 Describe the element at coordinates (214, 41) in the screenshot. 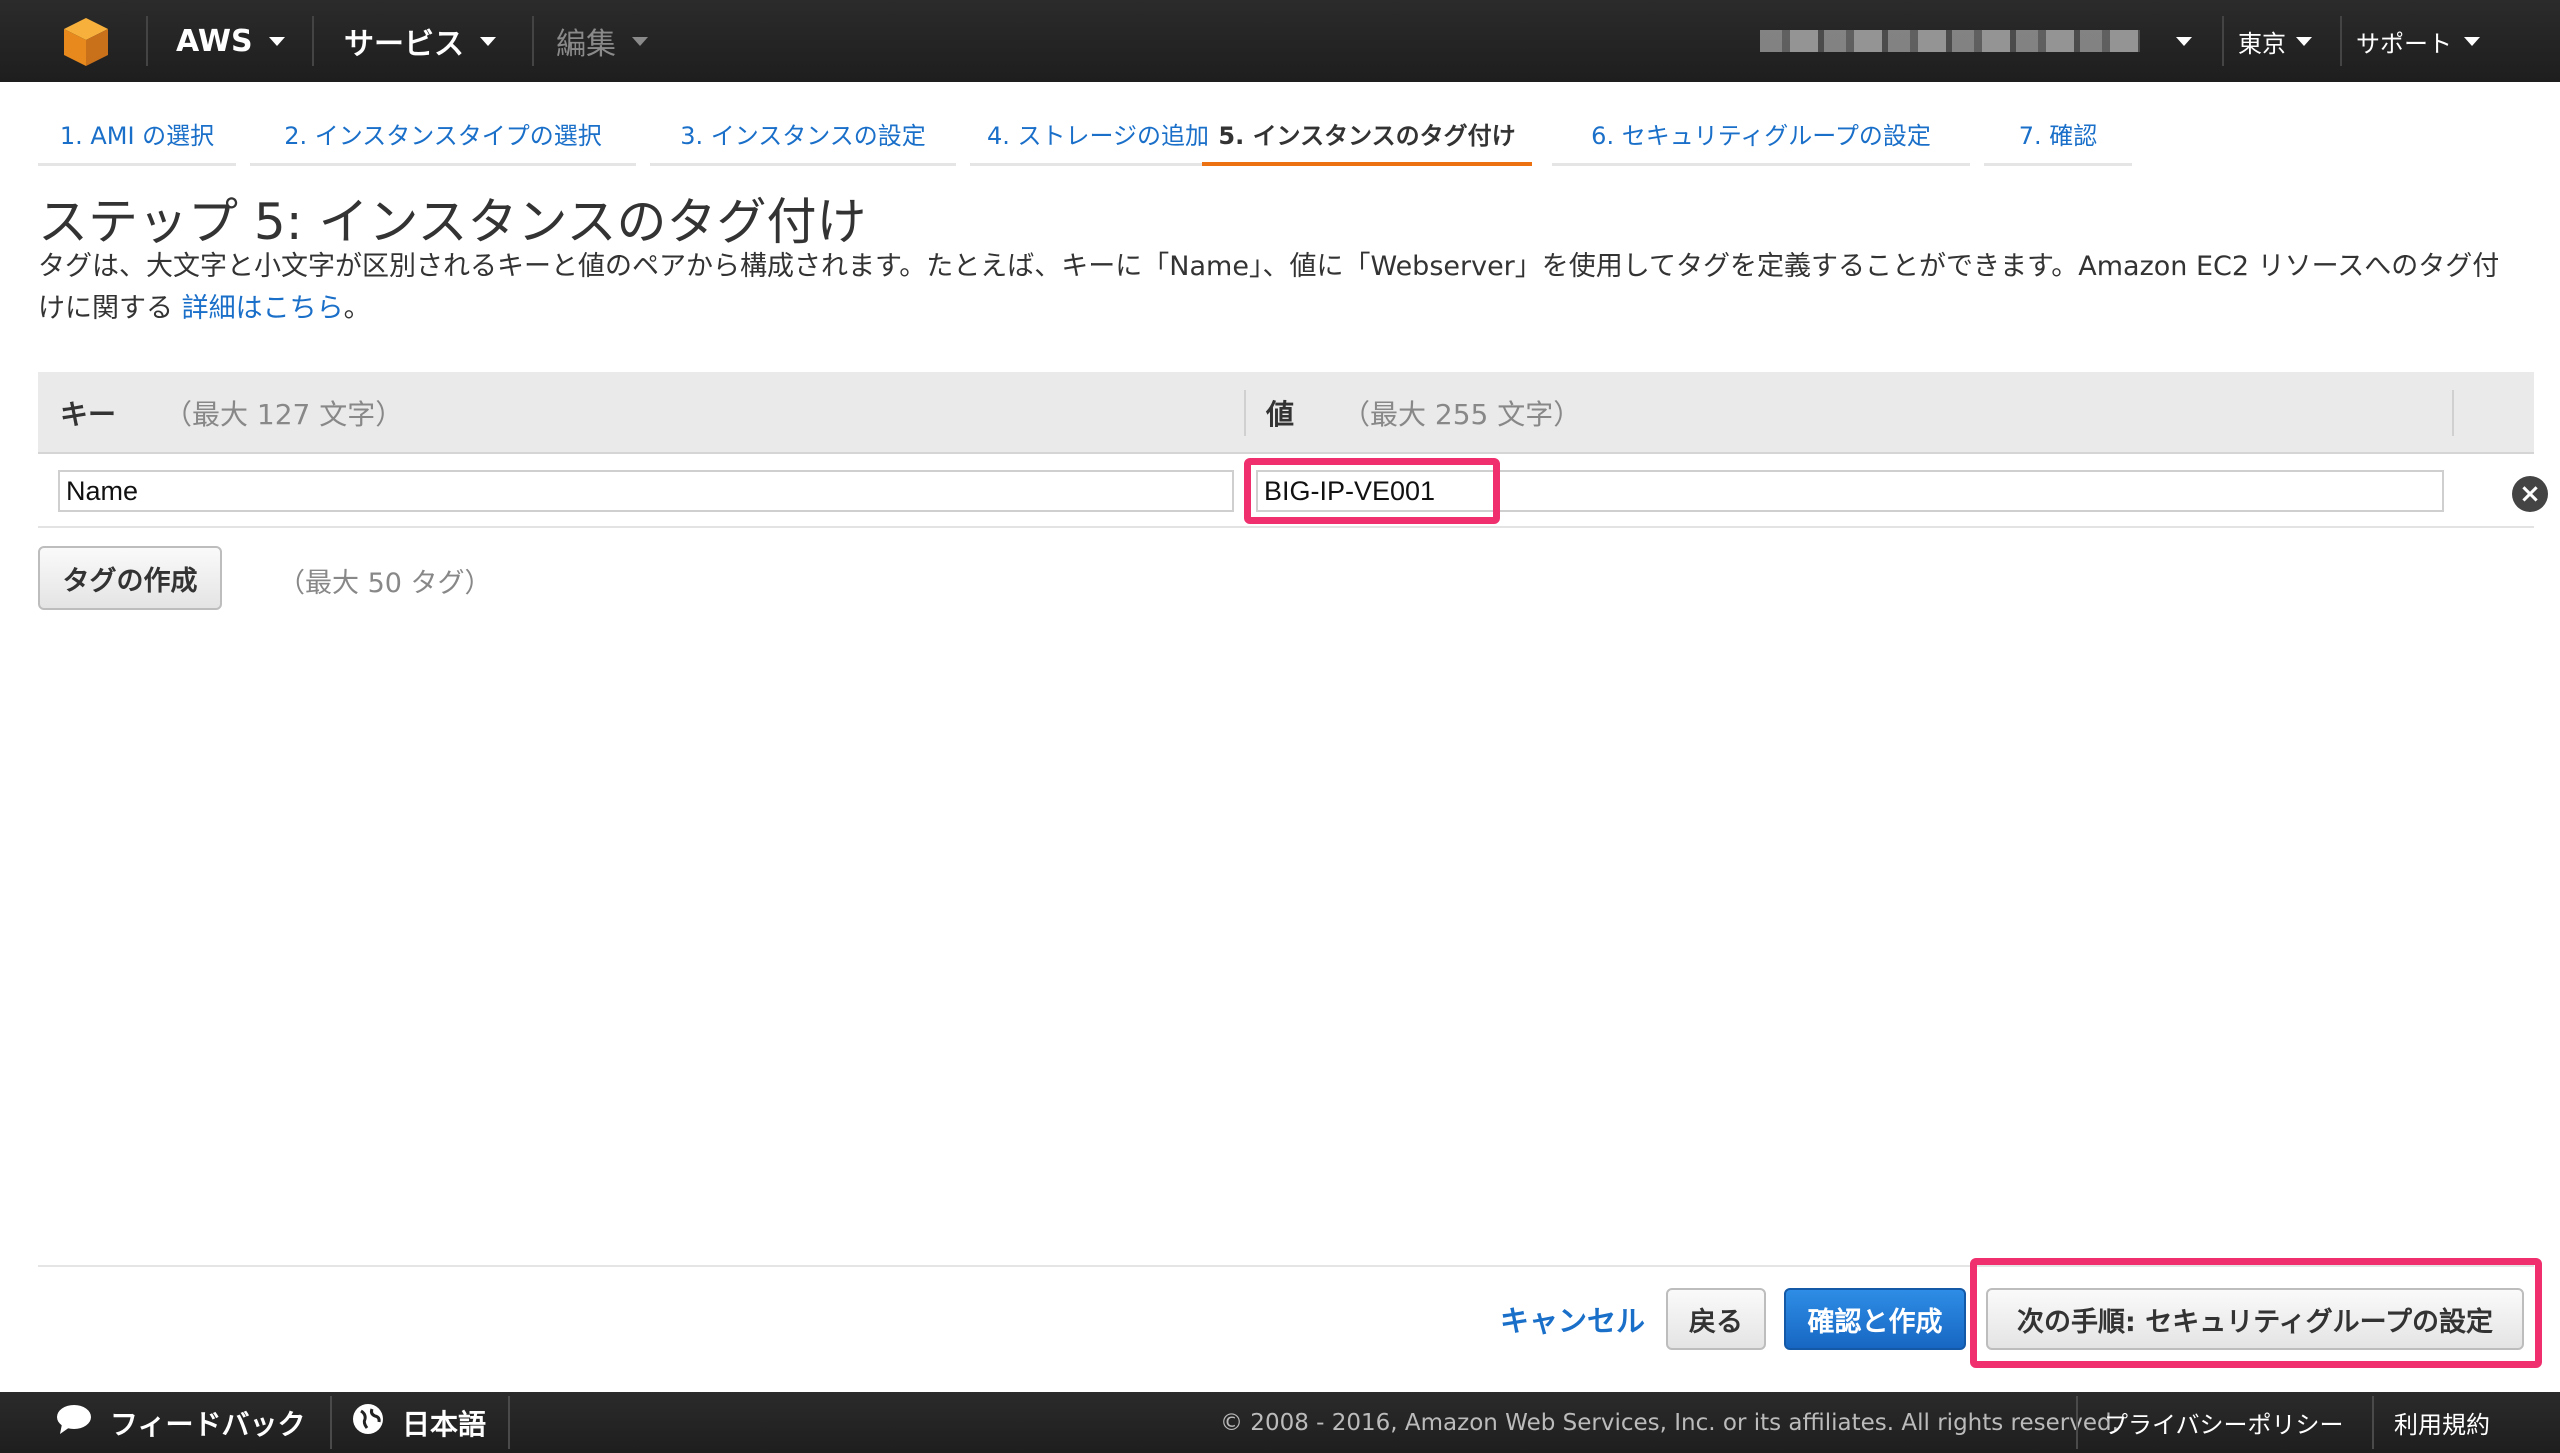

I see `aws-menu-label: AWS` at that location.